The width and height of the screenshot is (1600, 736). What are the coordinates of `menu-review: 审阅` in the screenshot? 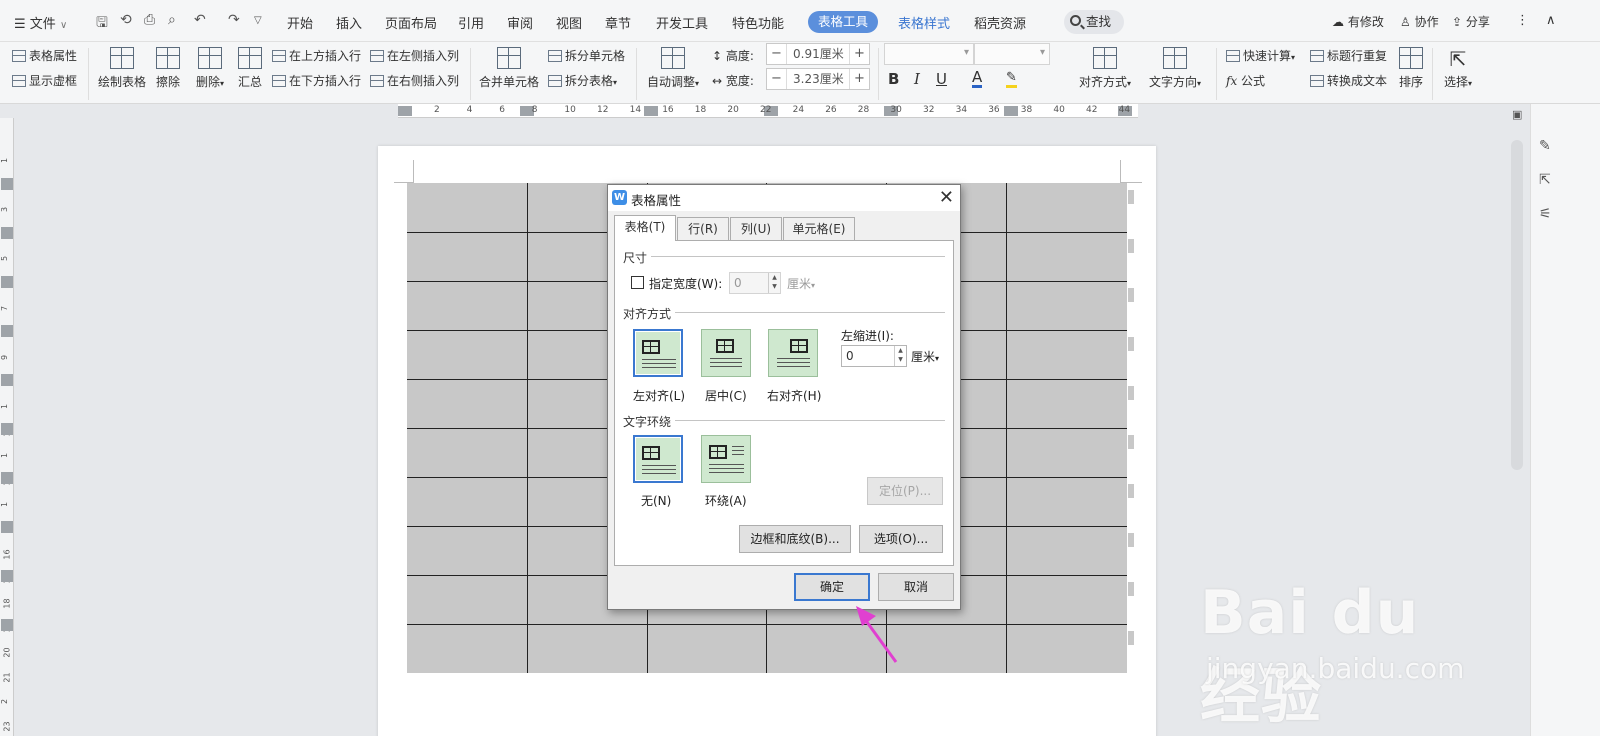 It's located at (520, 22).